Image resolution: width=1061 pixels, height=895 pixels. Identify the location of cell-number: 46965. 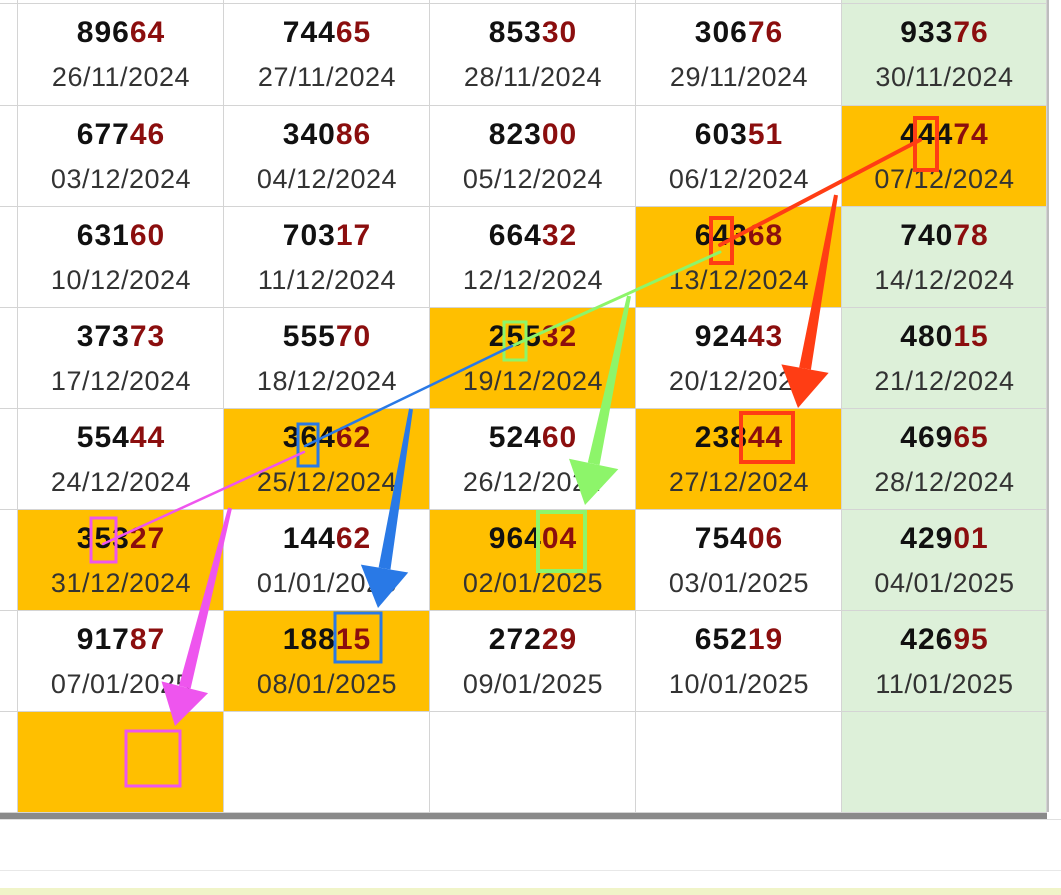
(944, 438).